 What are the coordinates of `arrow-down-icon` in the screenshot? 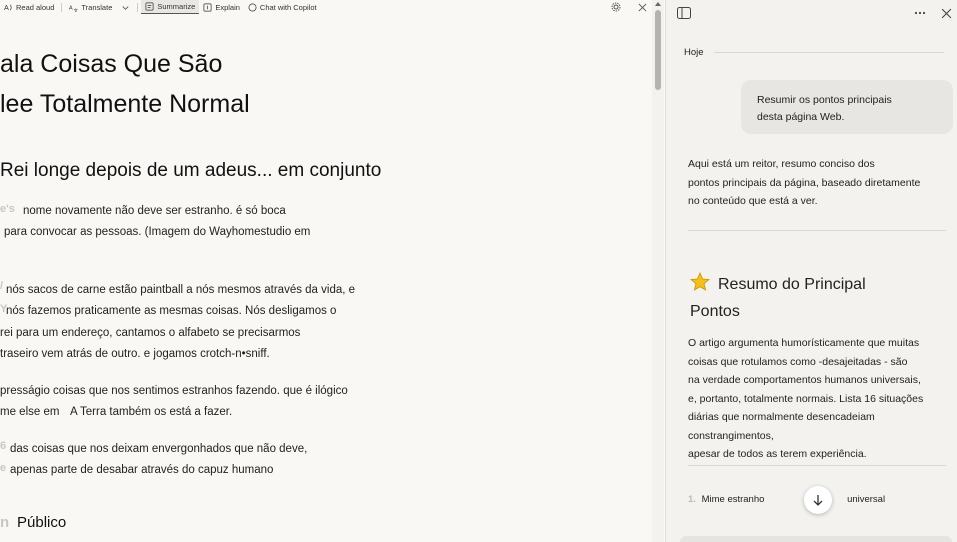 It's located at (818, 500).